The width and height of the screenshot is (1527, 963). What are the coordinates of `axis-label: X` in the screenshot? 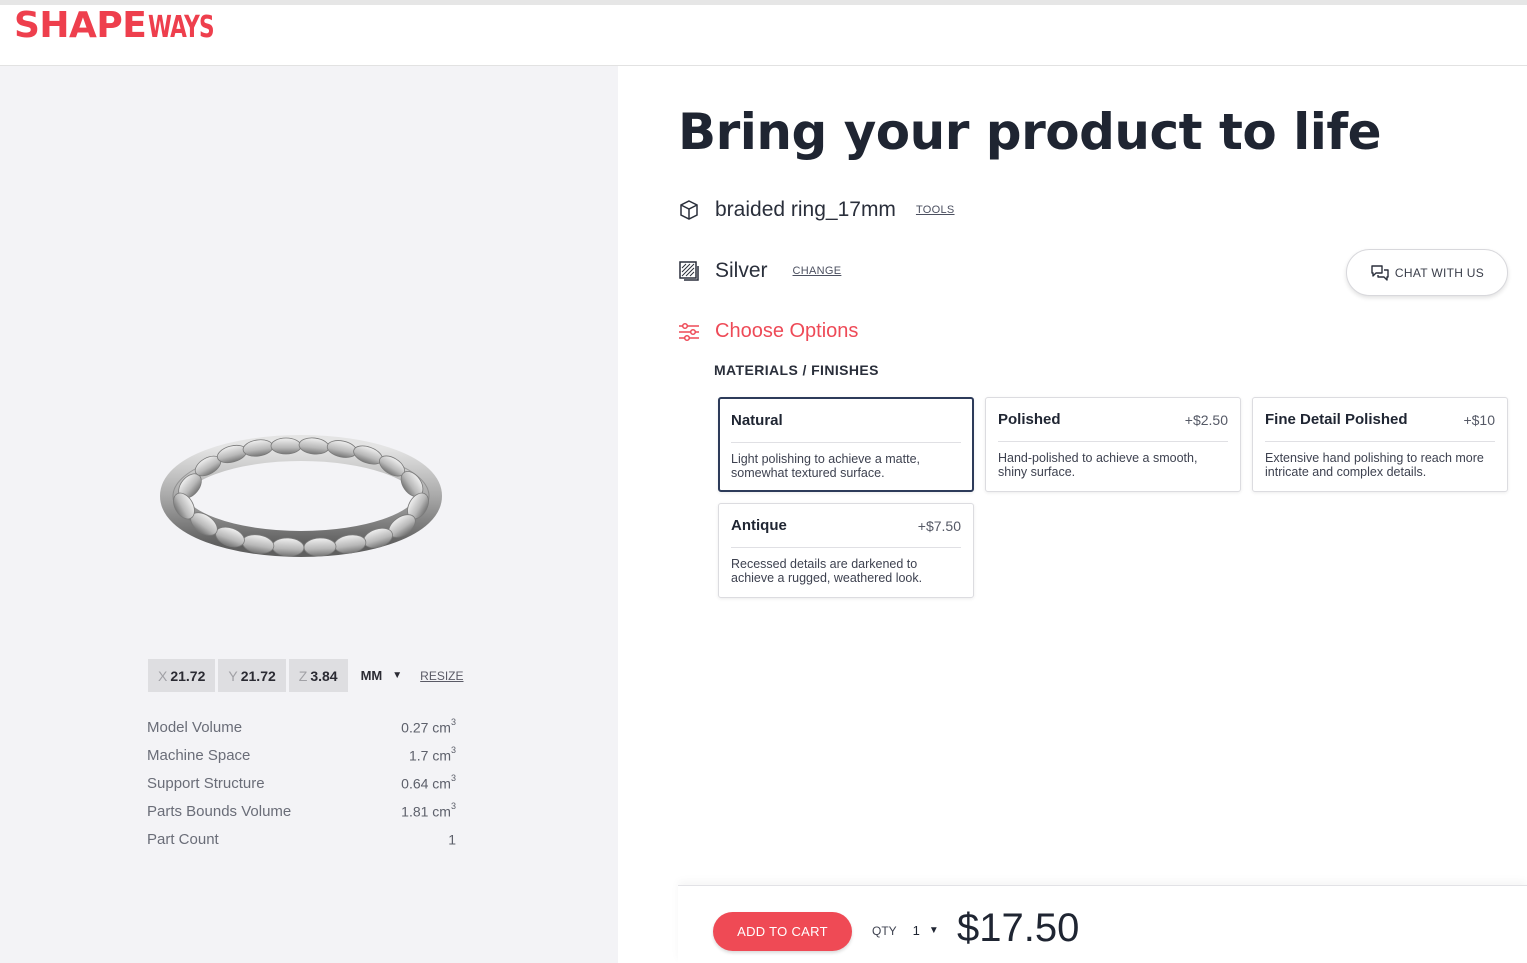 It's located at (163, 675).